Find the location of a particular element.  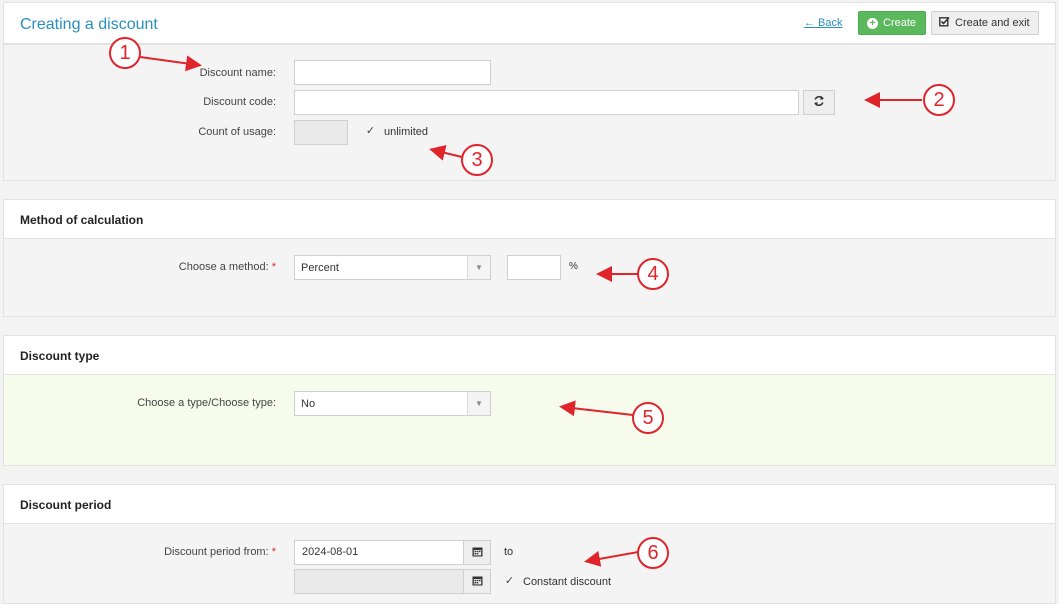

count-of-usage-label: Count of usage: is located at coordinates (237, 132).